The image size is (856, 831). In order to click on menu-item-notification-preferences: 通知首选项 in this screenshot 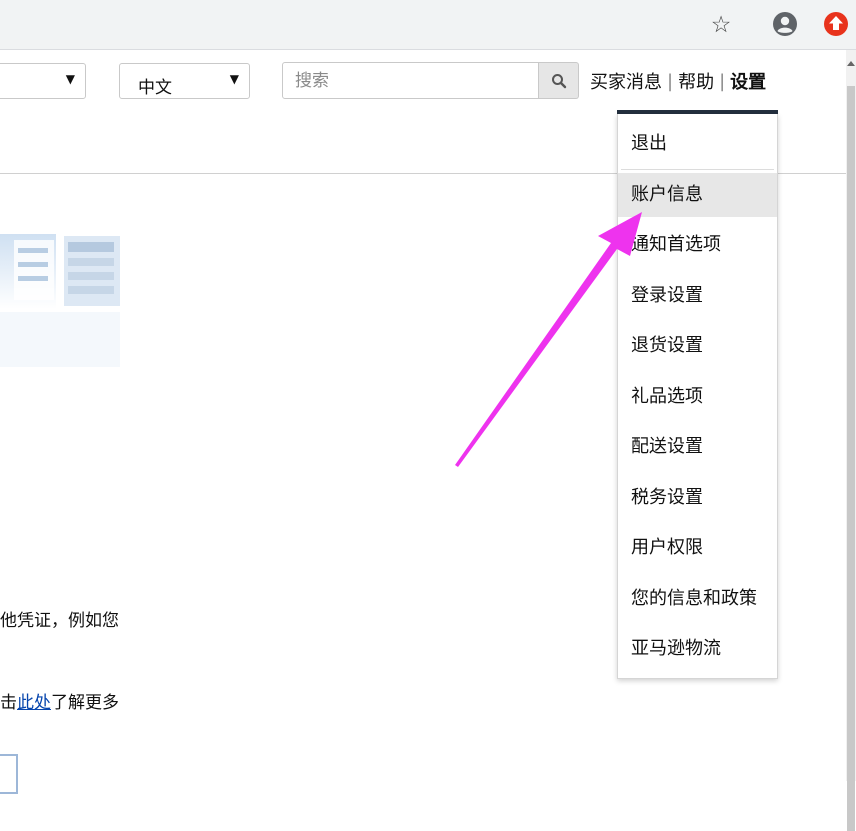, I will do `click(697, 245)`.